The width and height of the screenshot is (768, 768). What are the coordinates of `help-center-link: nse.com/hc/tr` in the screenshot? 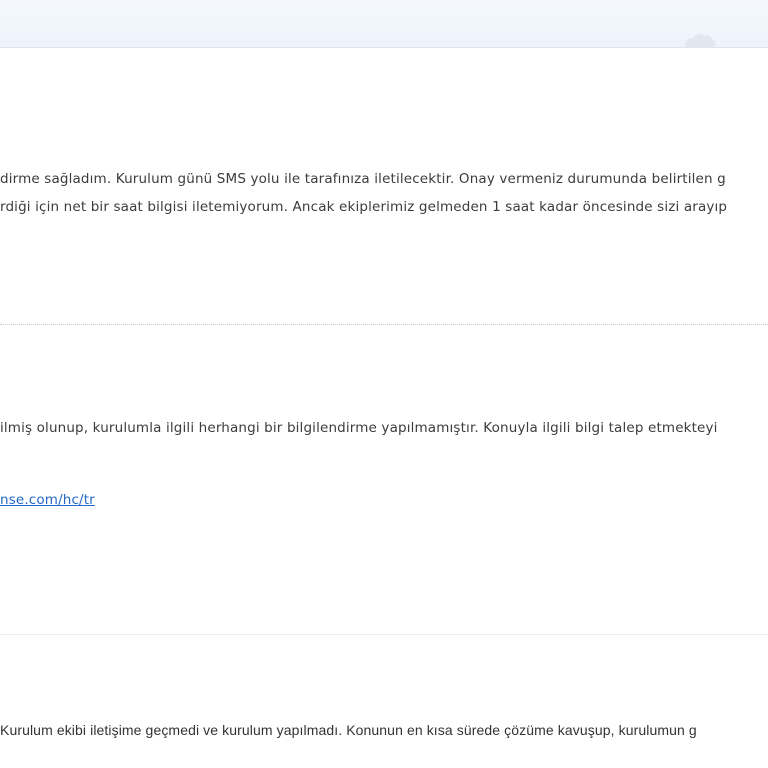 It's located at (47, 500).